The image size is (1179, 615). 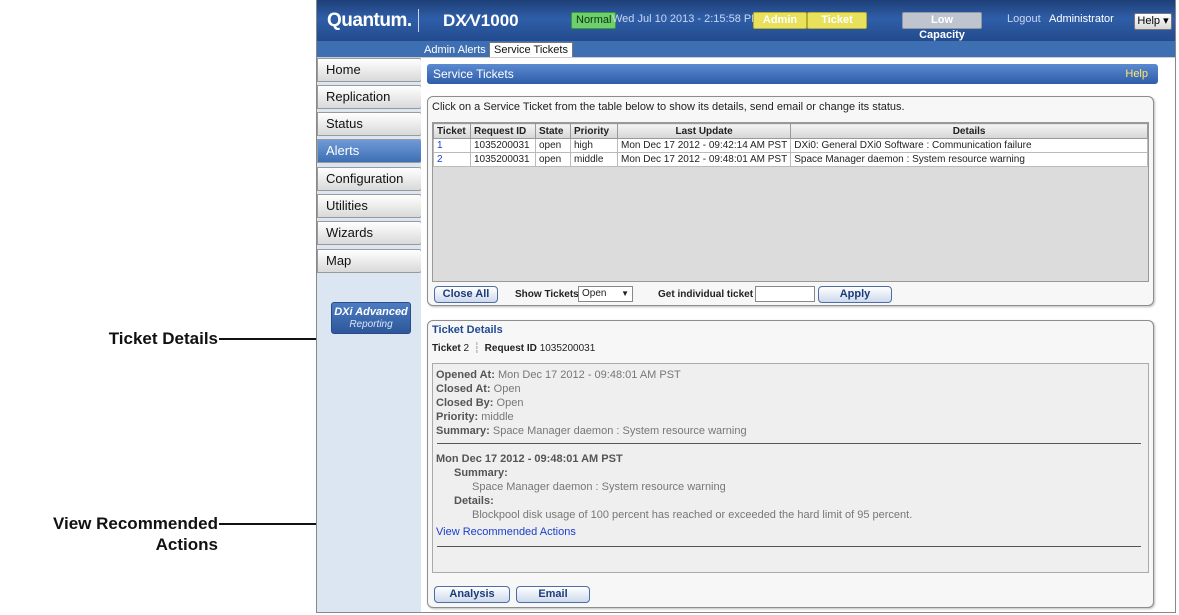 I want to click on callout-ticket-details: Ticket Details, so click(x=163, y=338).